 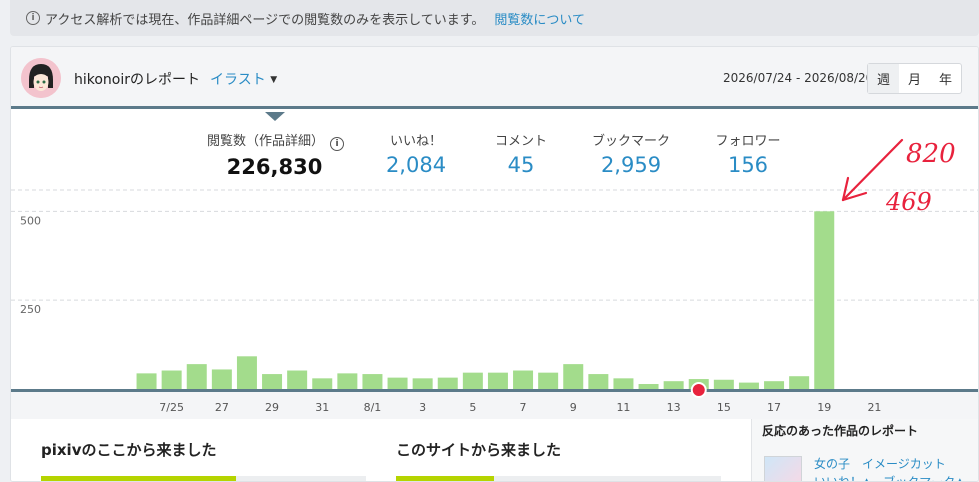 What do you see at coordinates (748, 165) in the screenshot?
I see `stat-followers-value: 156` at bounding box center [748, 165].